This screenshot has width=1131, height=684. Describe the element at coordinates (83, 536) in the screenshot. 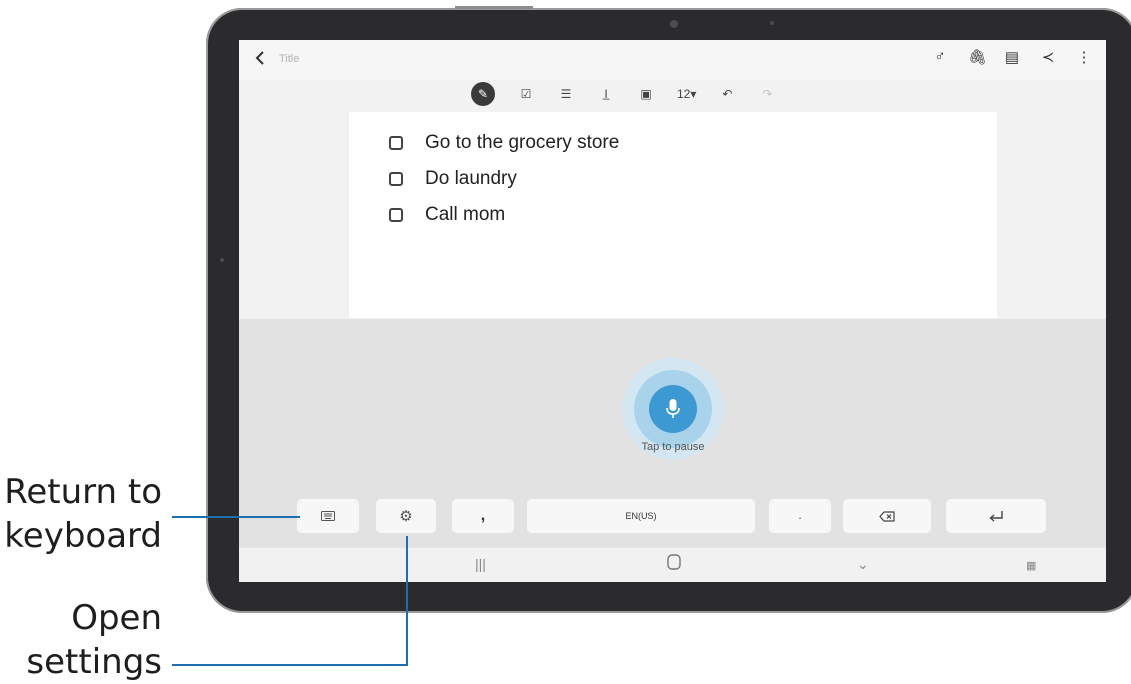

I see `callout-line2: keyboard` at that location.